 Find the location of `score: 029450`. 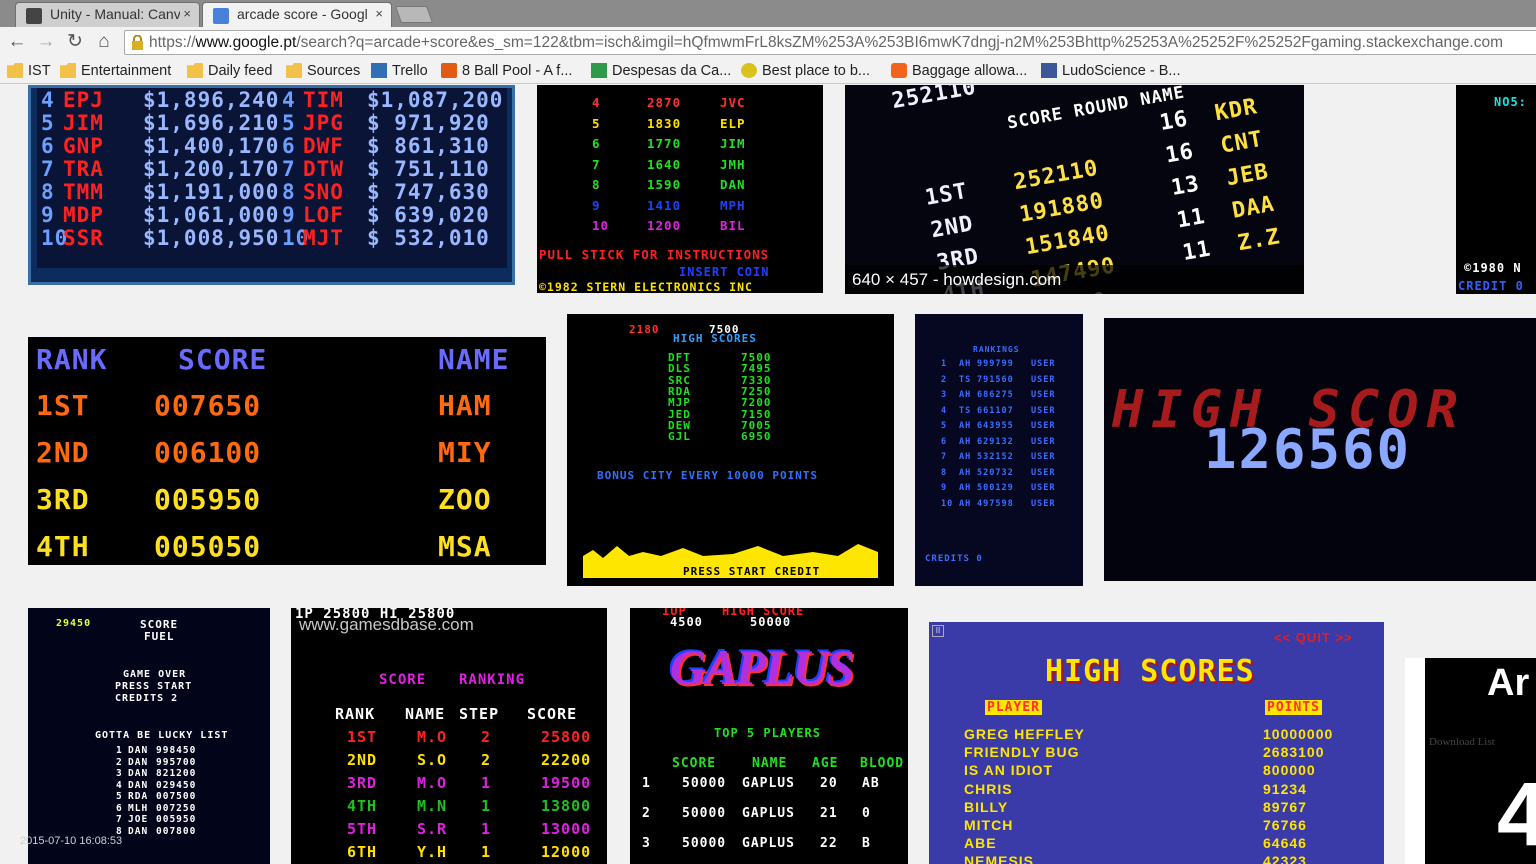

score: 029450 is located at coordinates (176, 785).